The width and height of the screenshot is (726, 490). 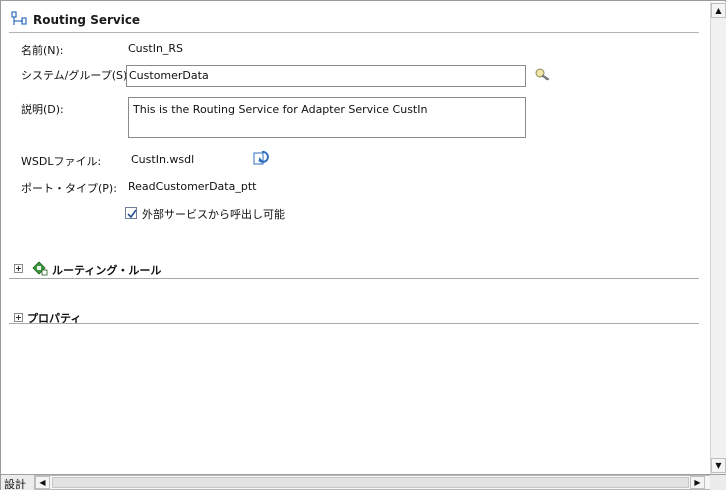 What do you see at coordinates (354, 32) in the screenshot?
I see `header-divider` at bounding box center [354, 32].